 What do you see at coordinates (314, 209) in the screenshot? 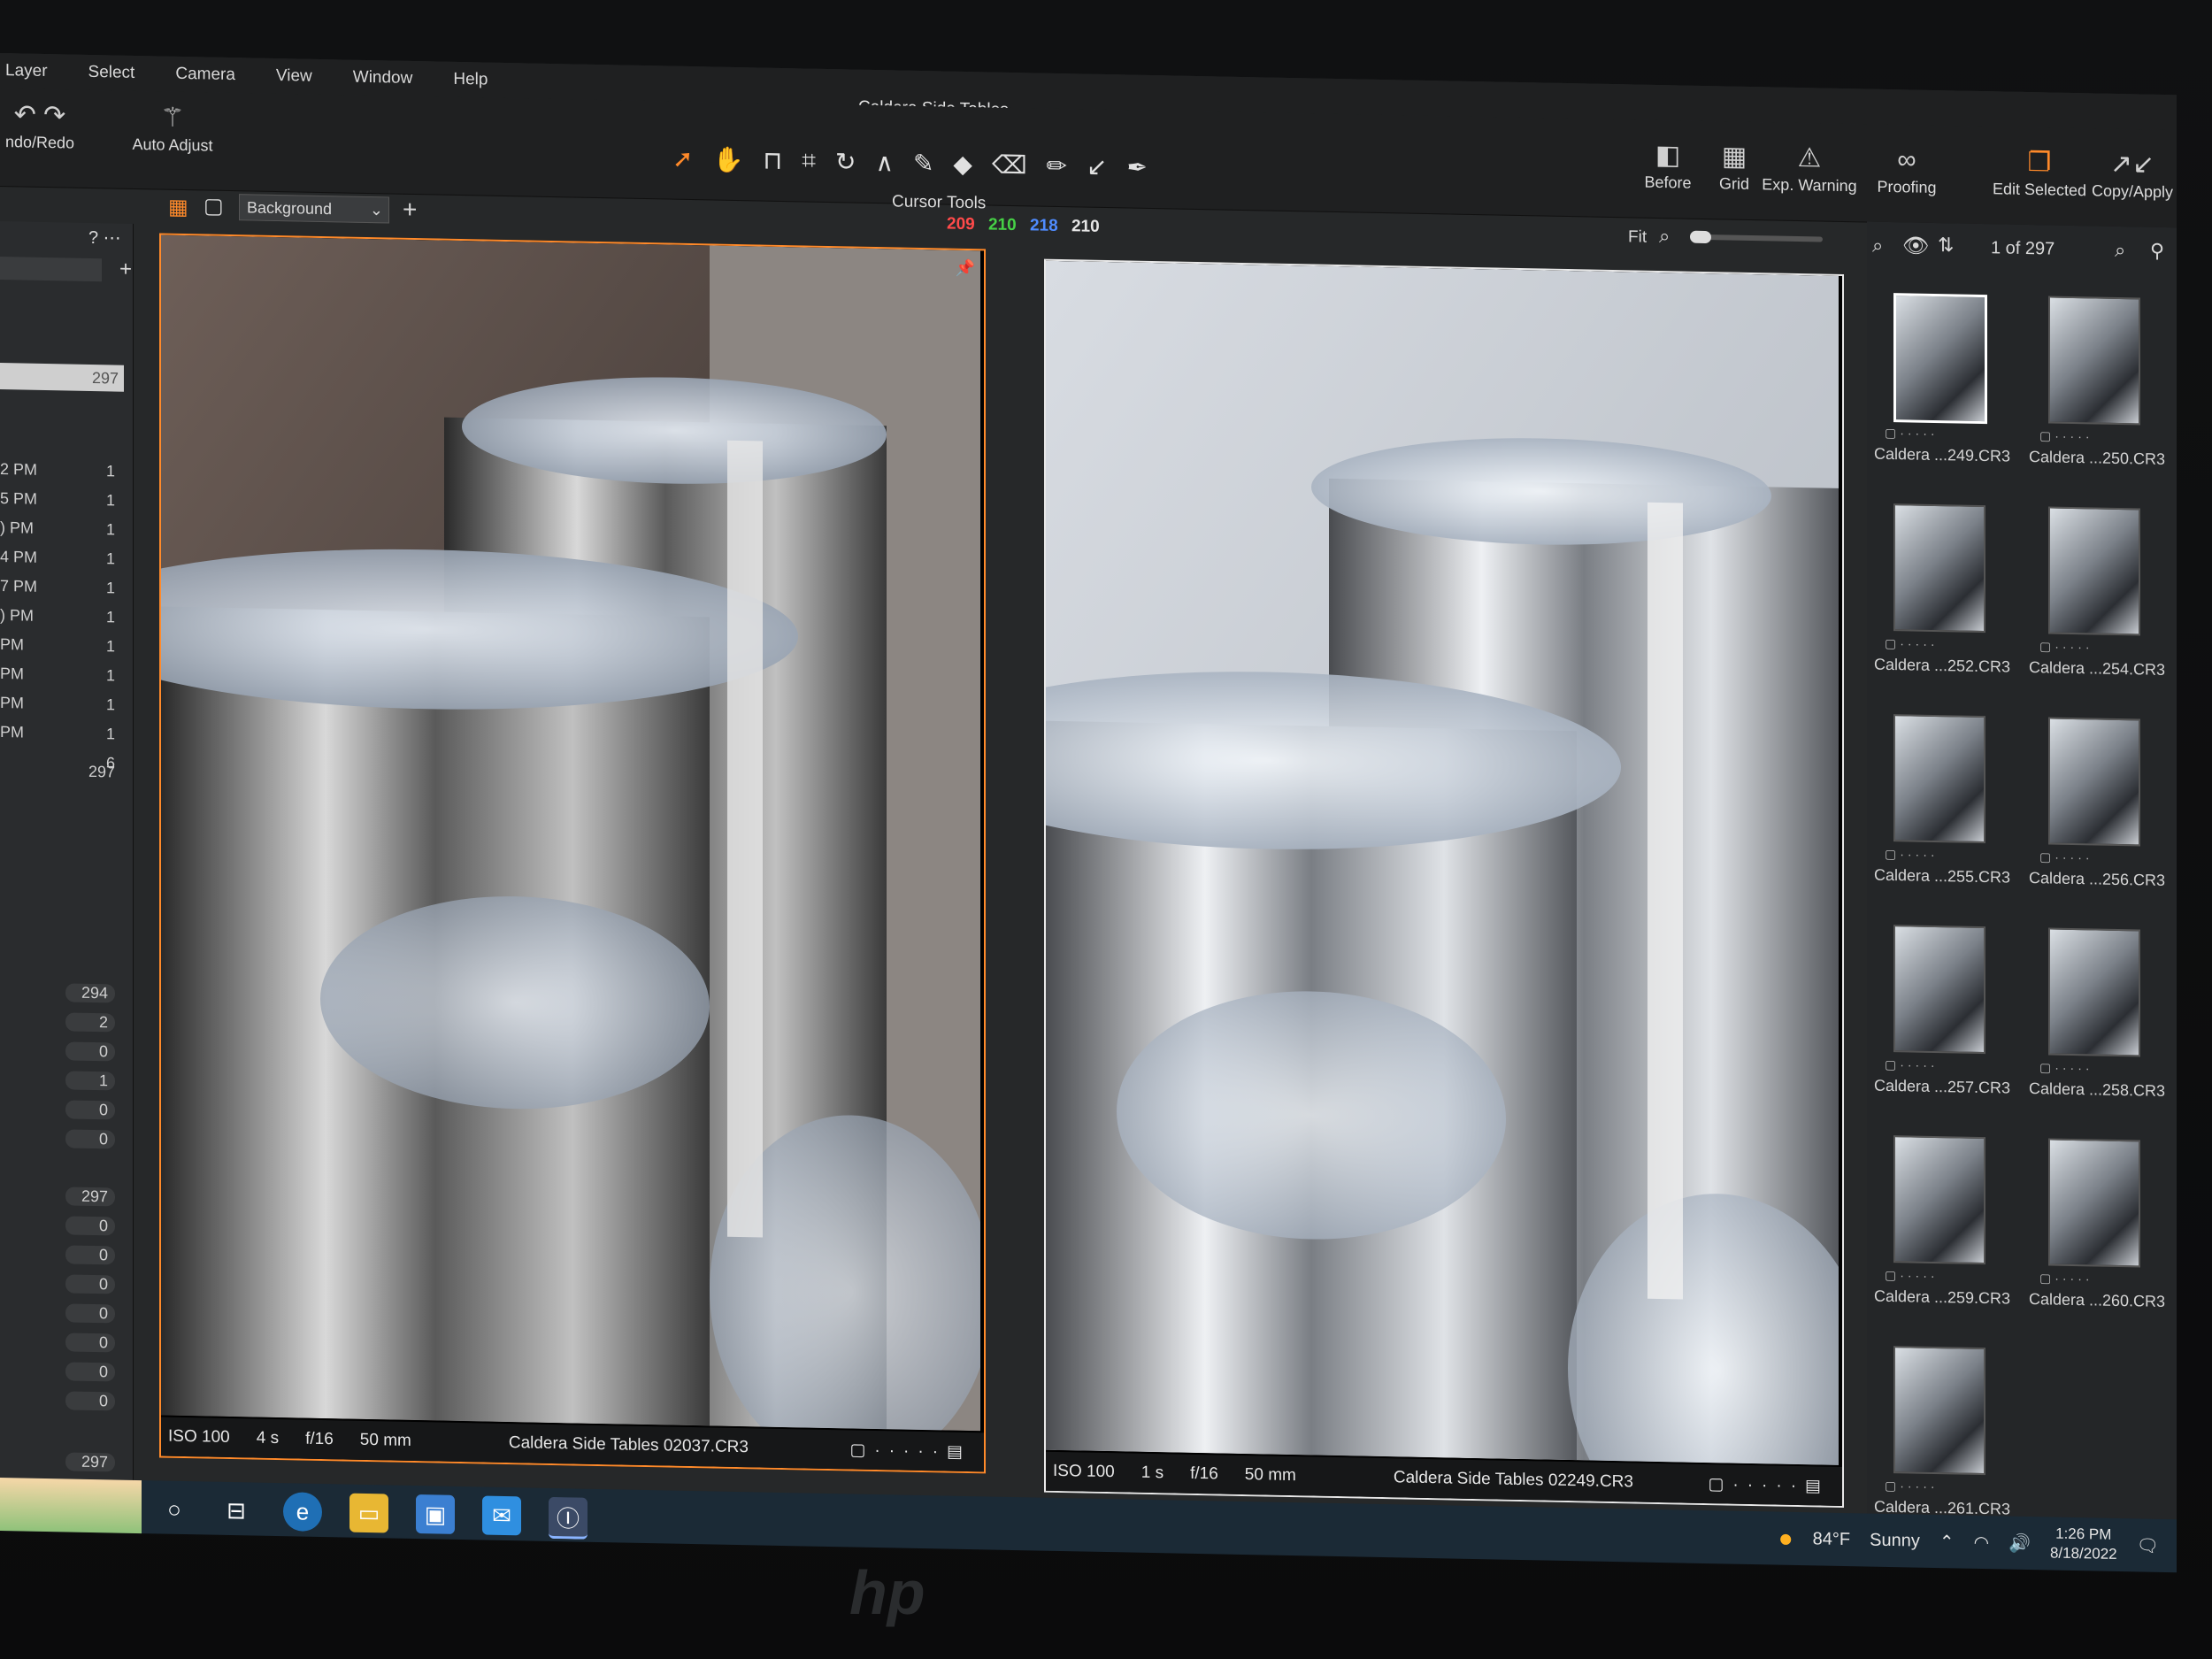
I see `layer-select: Background ⌄` at bounding box center [314, 209].